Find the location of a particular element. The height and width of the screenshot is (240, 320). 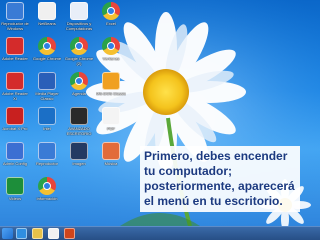

desktop-shortcut: Acrobat X Pro is located at coordinates (15, 119).